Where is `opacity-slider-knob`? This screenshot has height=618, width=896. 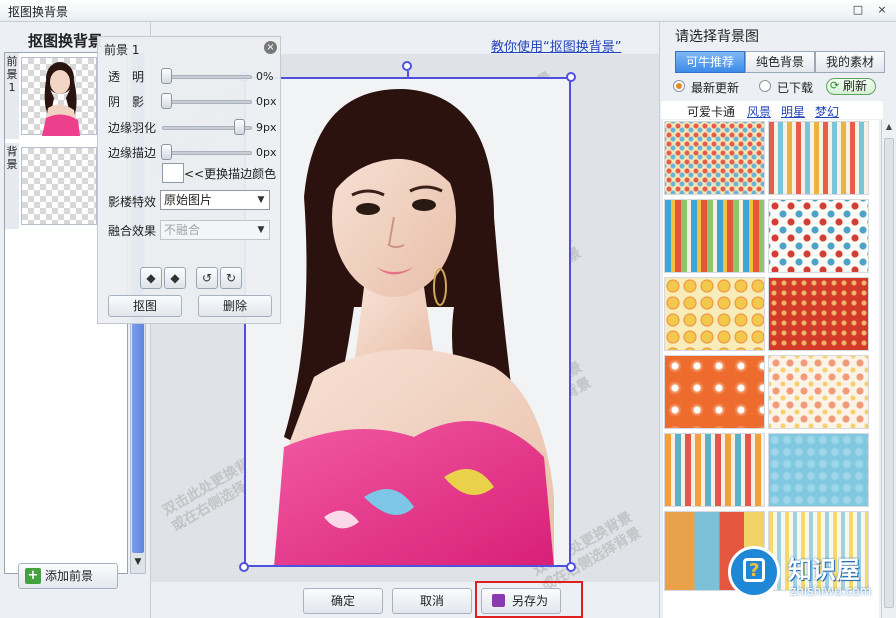 opacity-slider-knob is located at coordinates (166, 76).